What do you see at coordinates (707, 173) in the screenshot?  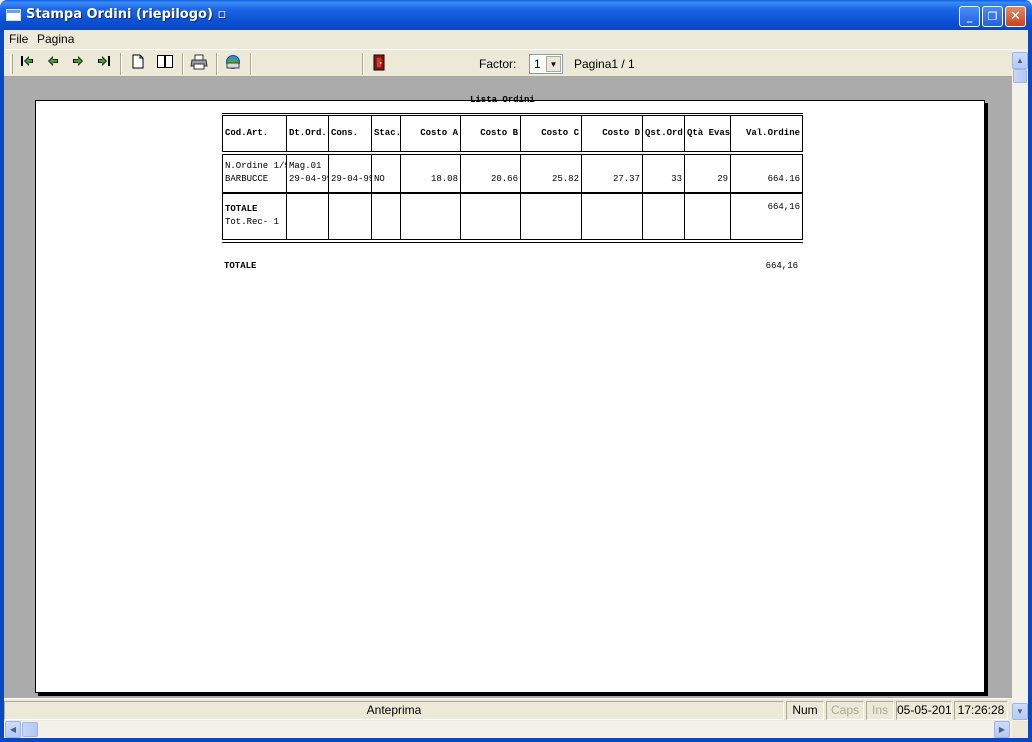 I see `cell-qta-evasa: 29` at bounding box center [707, 173].